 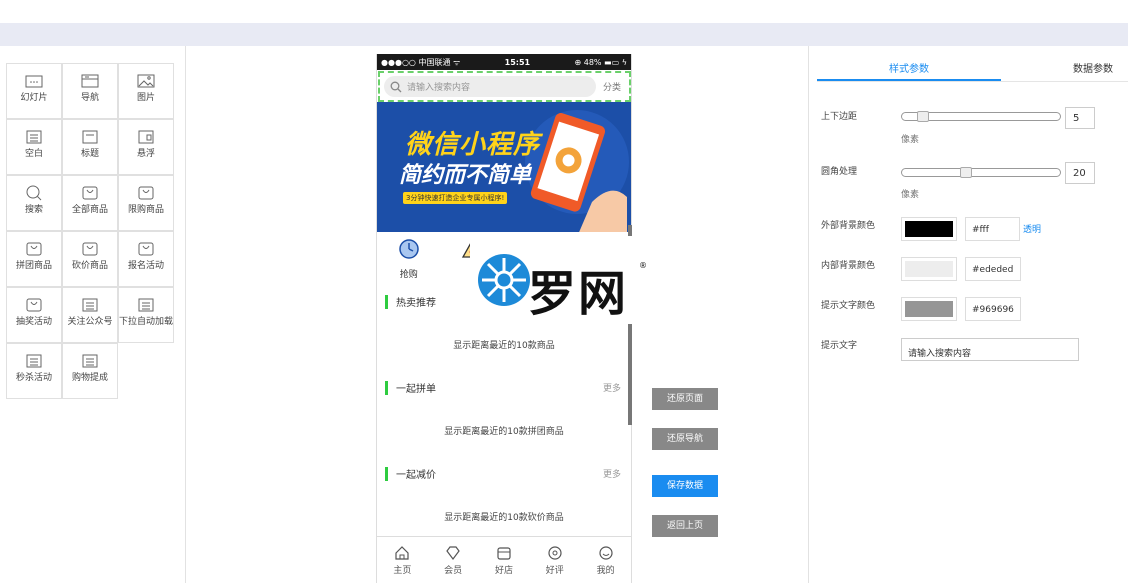 What do you see at coordinates (504, 560) in the screenshot?
I see `tab-shop: 好店` at bounding box center [504, 560].